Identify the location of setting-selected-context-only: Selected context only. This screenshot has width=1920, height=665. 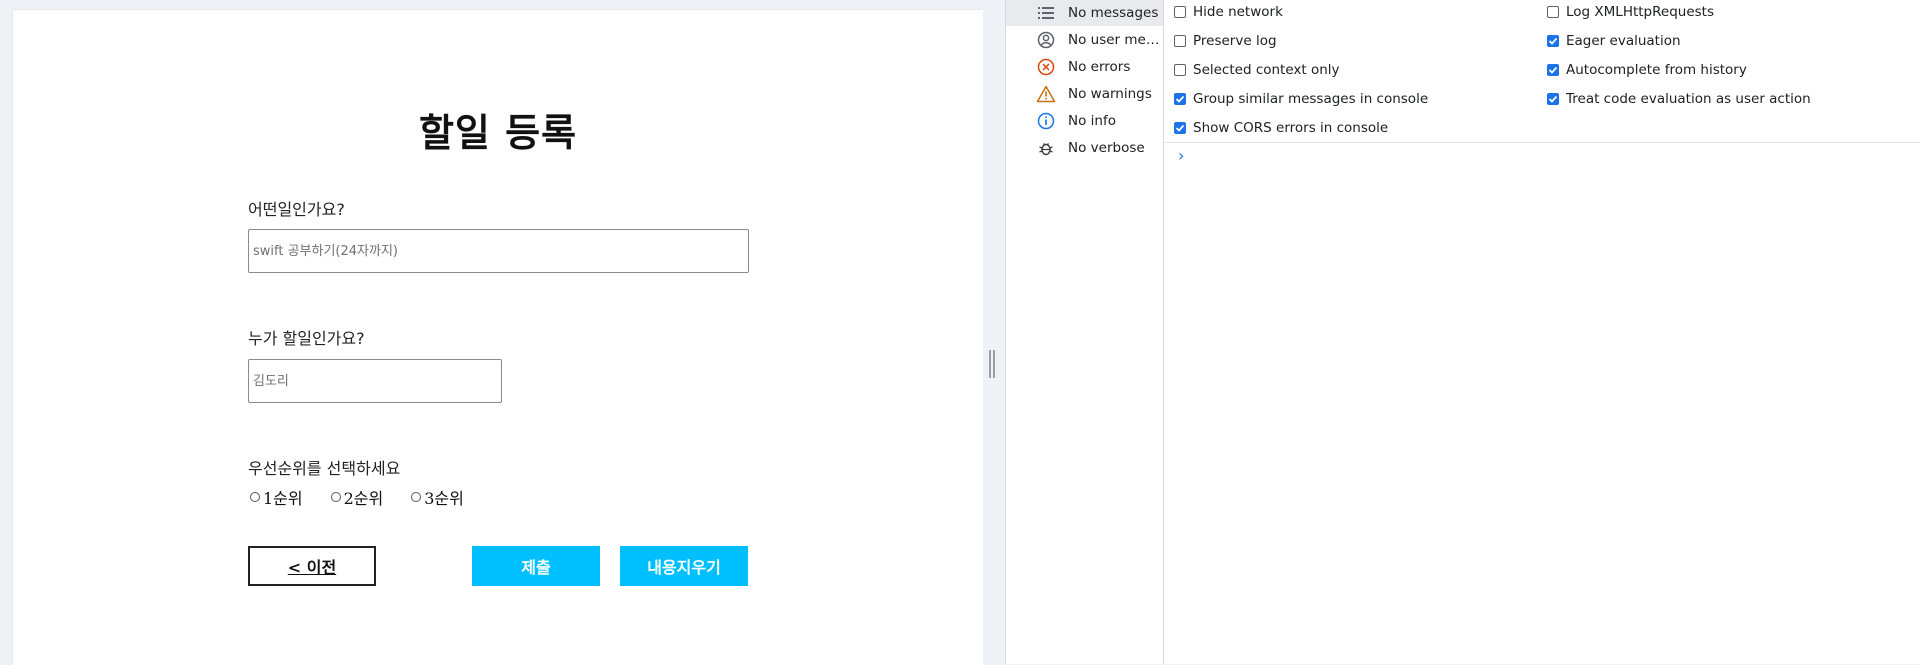
(1257, 70).